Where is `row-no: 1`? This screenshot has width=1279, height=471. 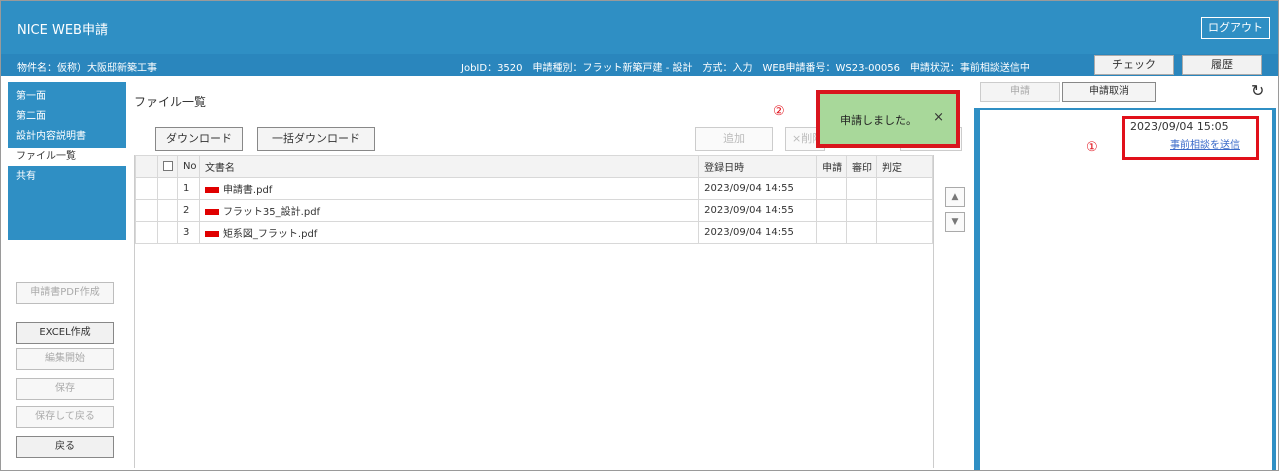 row-no: 1 is located at coordinates (188, 188).